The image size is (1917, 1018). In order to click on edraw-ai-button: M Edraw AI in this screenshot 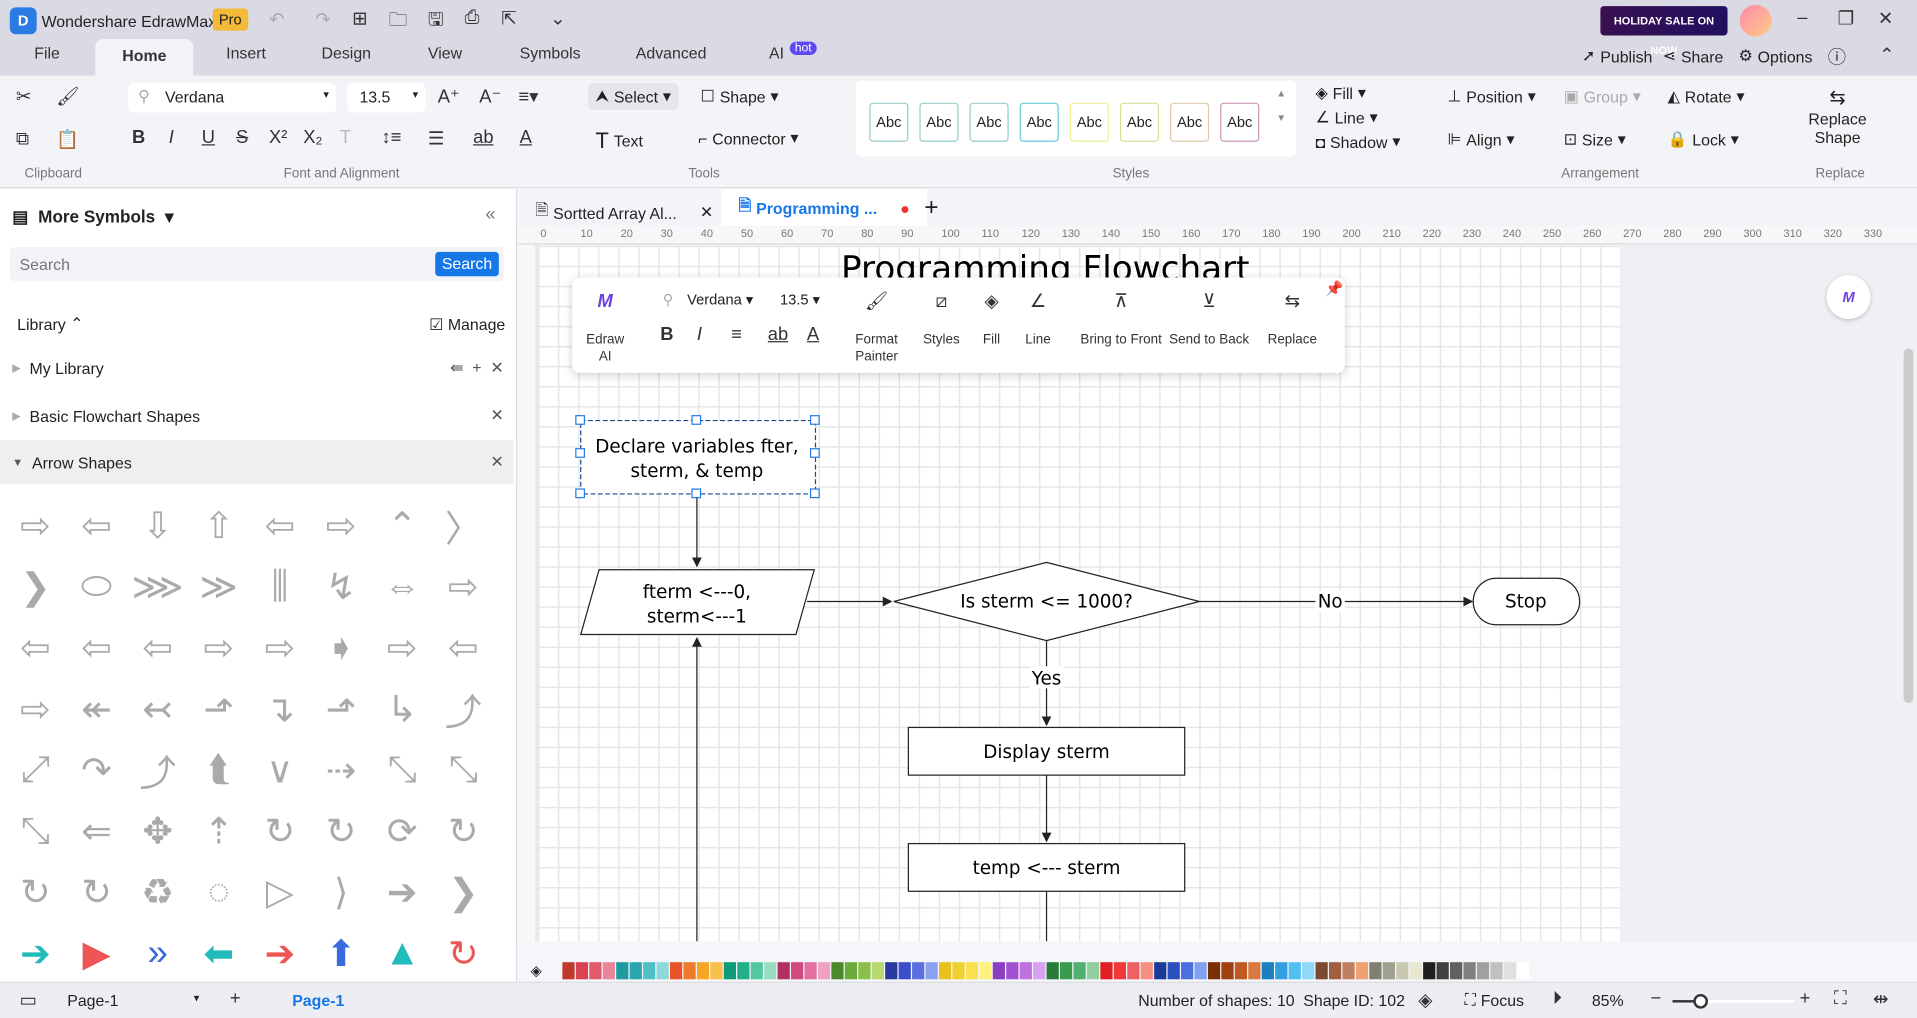, I will do `click(605, 328)`.